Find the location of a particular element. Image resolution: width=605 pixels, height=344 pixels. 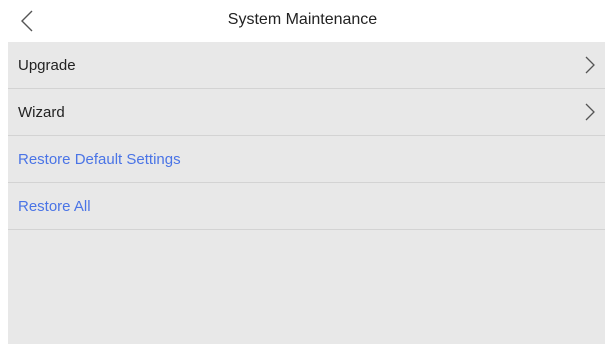

chevron-left-icon is located at coordinates (27, 21).